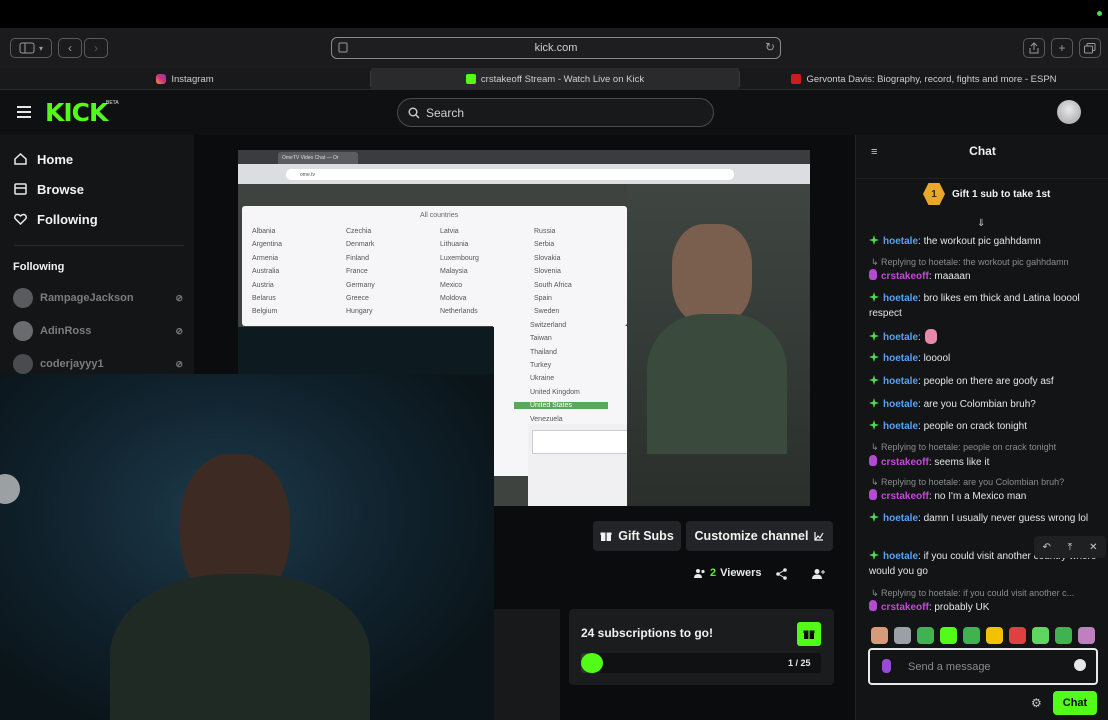 This screenshot has width=1108, height=720. Describe the element at coordinates (985, 358) in the screenshot. I see `chat-message: hoetale: looool` at that location.